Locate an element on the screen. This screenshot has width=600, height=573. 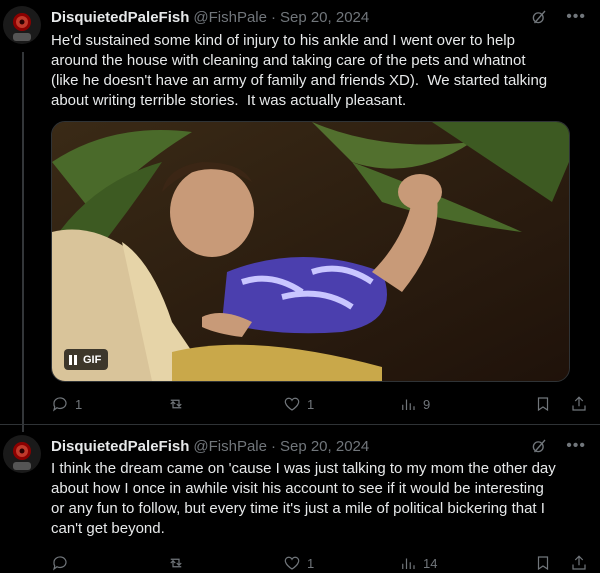
views-button: 14 is located at coordinates (457, 563).